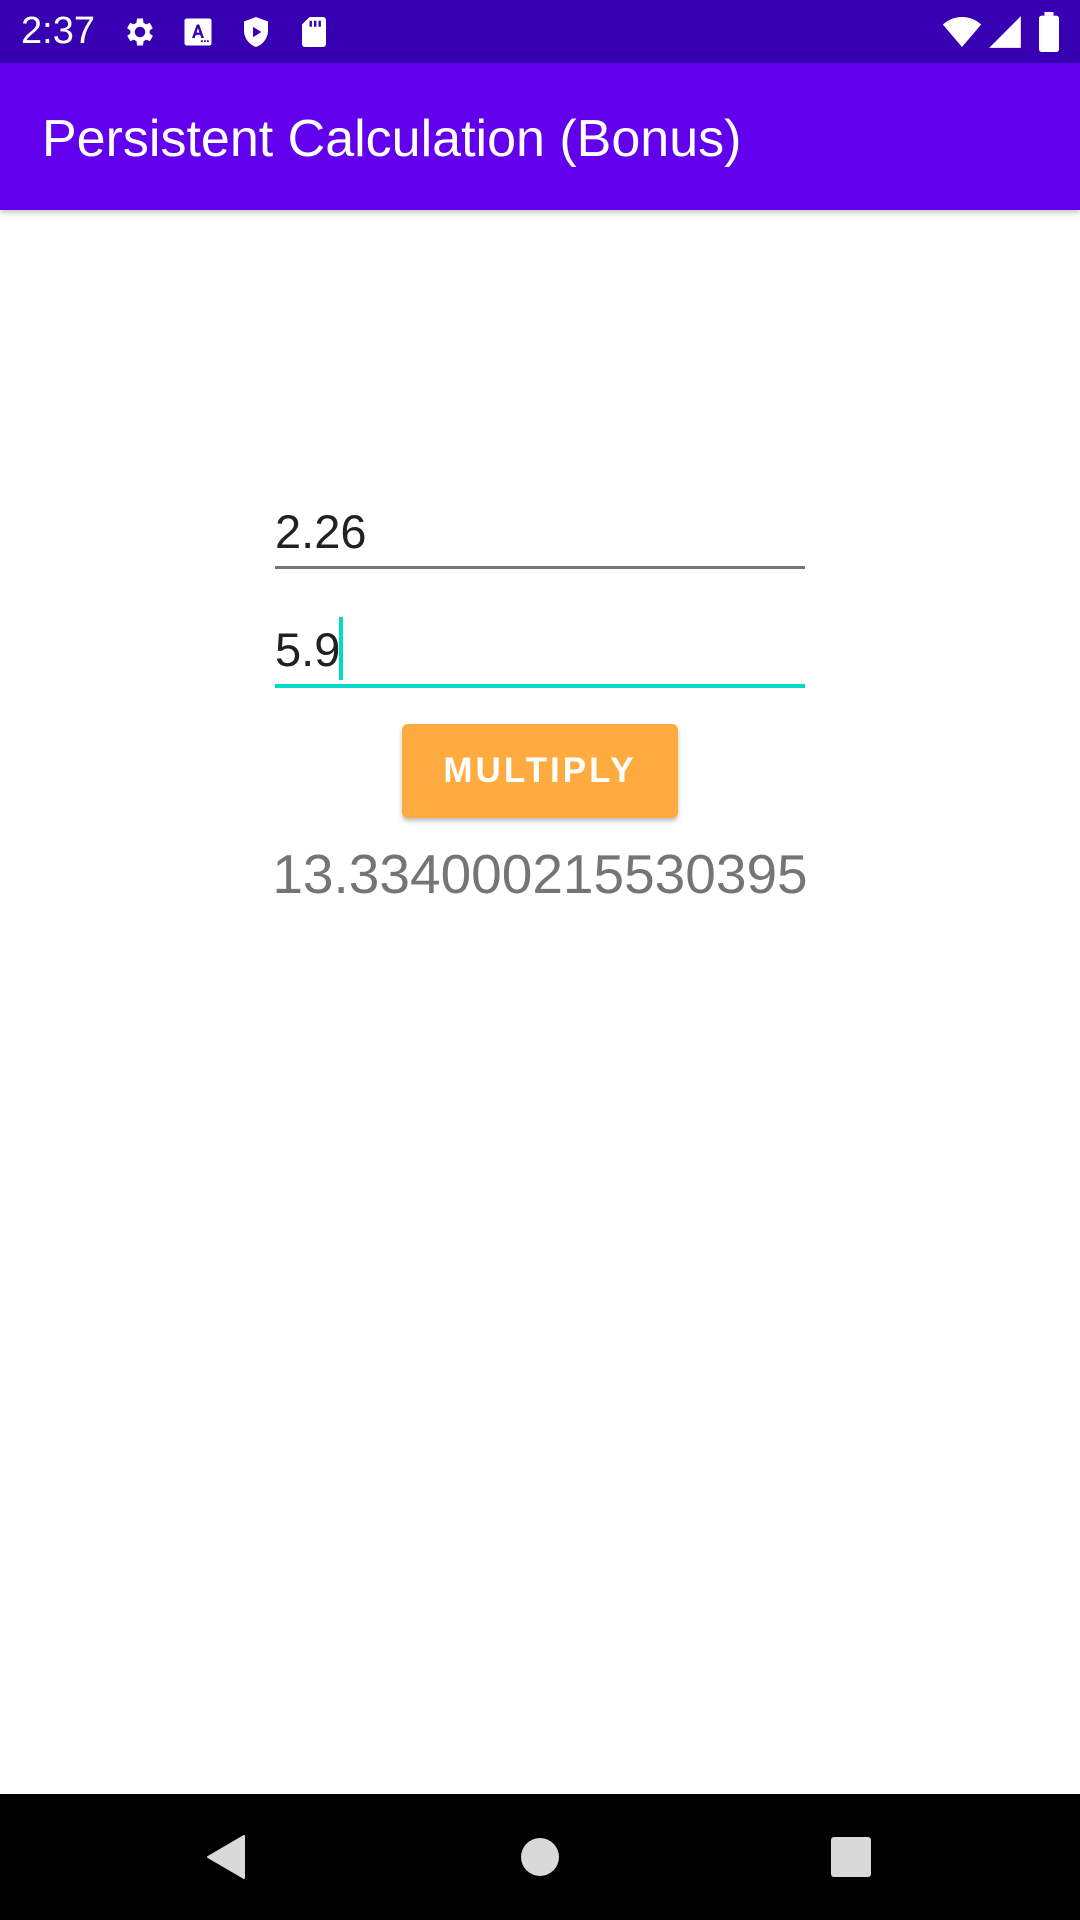  What do you see at coordinates (540, 31) in the screenshot?
I see `status-bar: 2:37` at bounding box center [540, 31].